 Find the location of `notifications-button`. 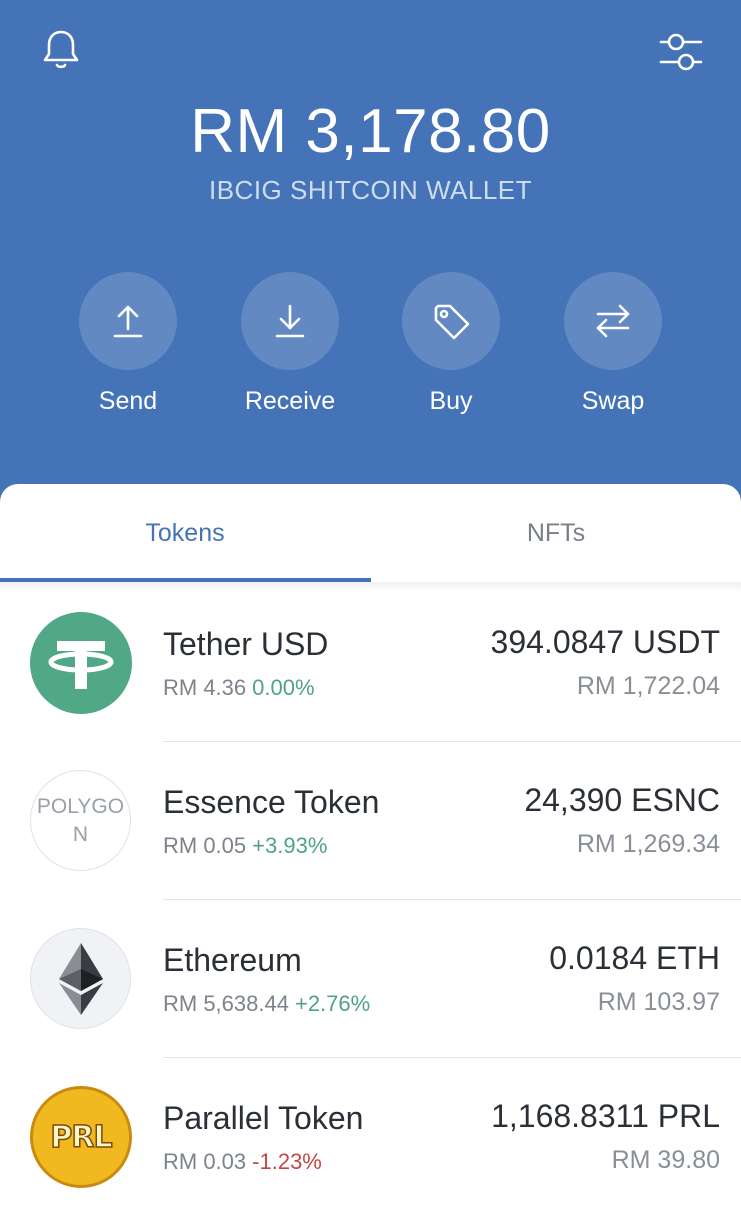

notifications-button is located at coordinates (61, 49).